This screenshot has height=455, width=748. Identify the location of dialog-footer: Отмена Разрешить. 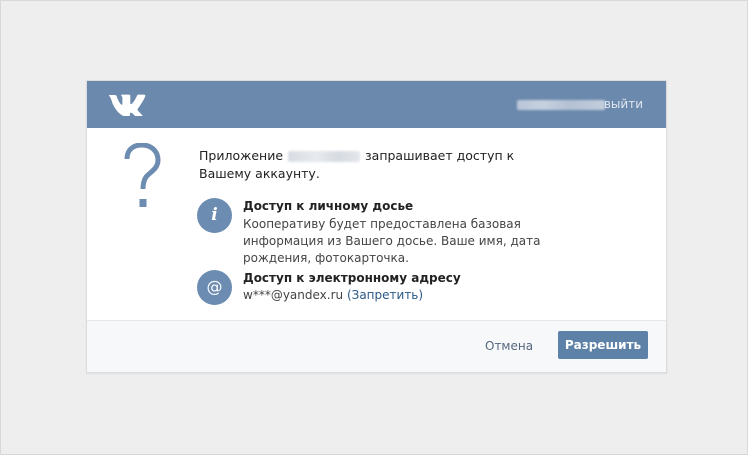
(376, 346).